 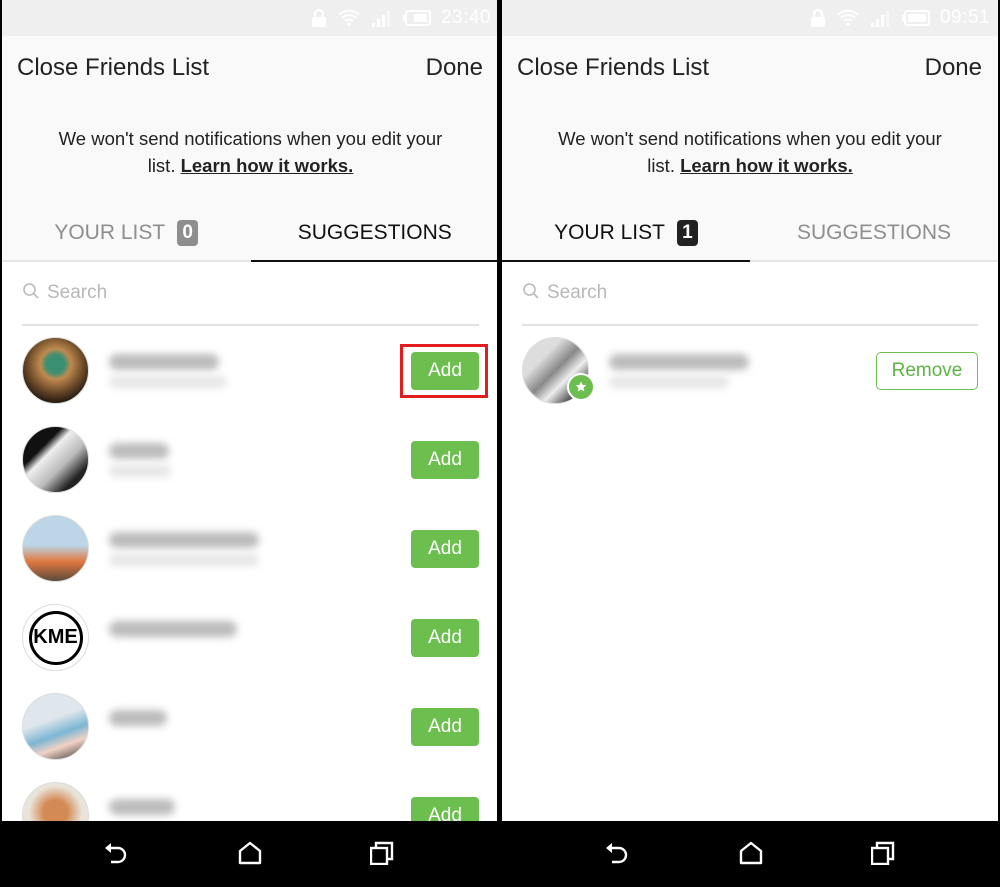 What do you see at coordinates (687, 233) in the screenshot?
I see `count-badge: 1` at bounding box center [687, 233].